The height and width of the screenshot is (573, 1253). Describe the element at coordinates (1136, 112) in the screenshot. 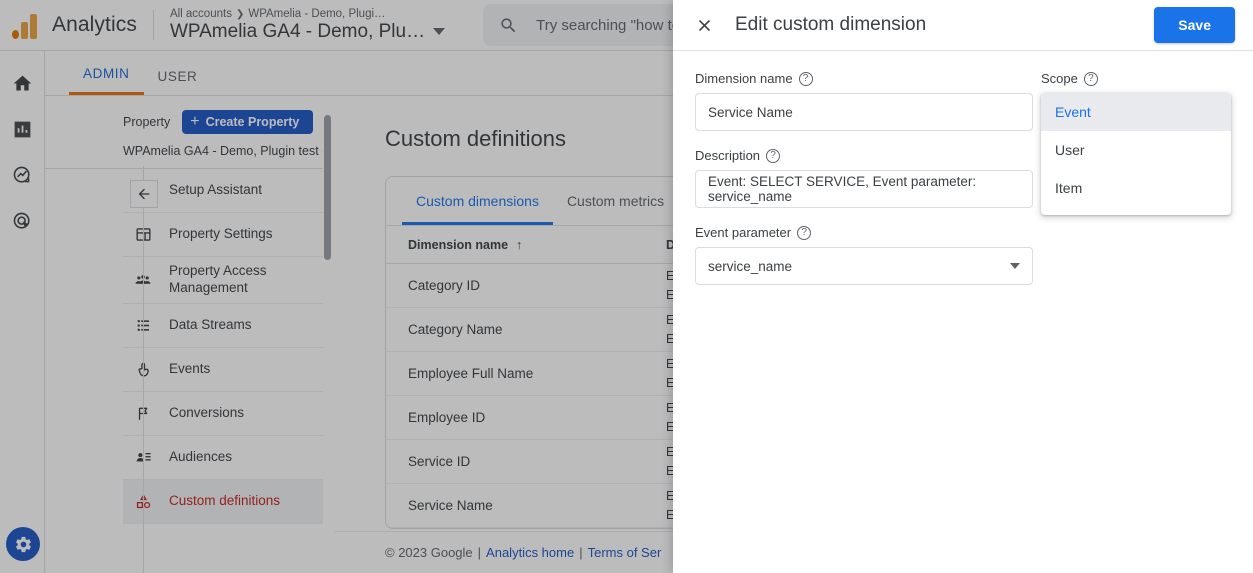

I see `scope-option-event: Event` at that location.